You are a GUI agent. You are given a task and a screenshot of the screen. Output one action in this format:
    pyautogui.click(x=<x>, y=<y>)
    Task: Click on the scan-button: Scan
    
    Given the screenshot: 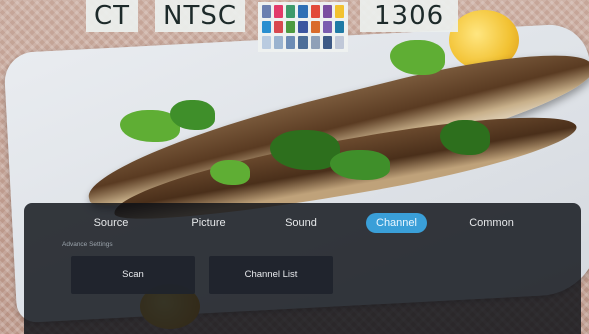 What is the action you would take?
    pyautogui.click(x=133, y=275)
    